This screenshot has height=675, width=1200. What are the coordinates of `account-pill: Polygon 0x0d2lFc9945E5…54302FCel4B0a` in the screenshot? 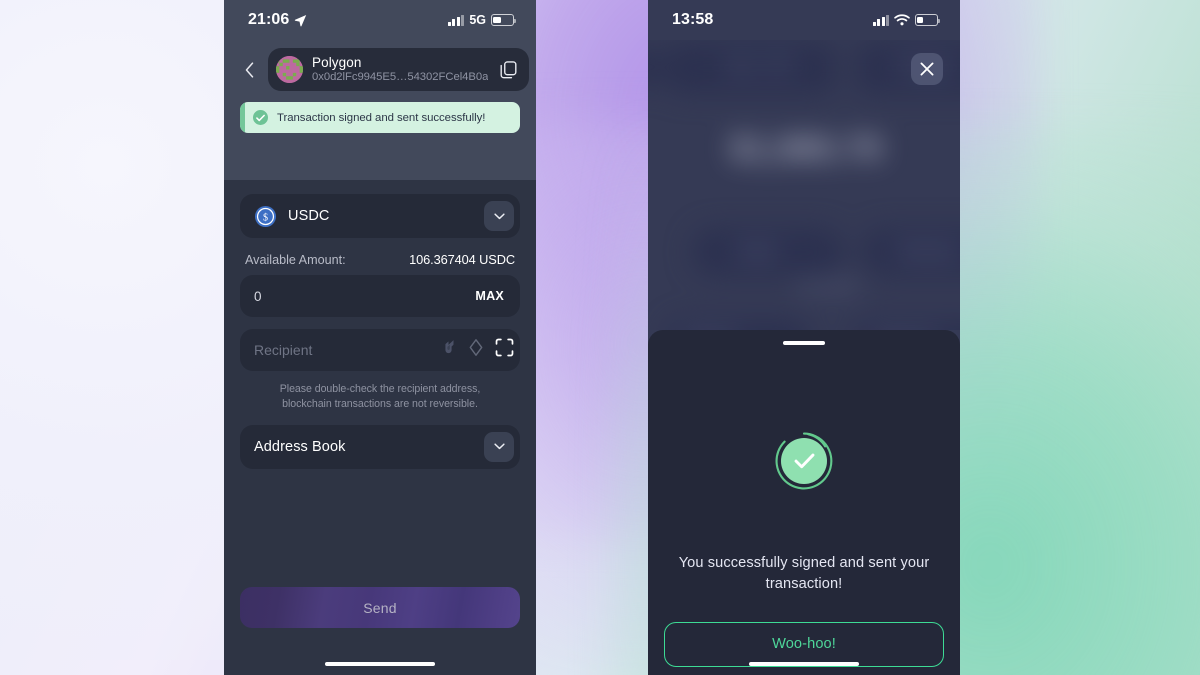 It's located at (399, 69).